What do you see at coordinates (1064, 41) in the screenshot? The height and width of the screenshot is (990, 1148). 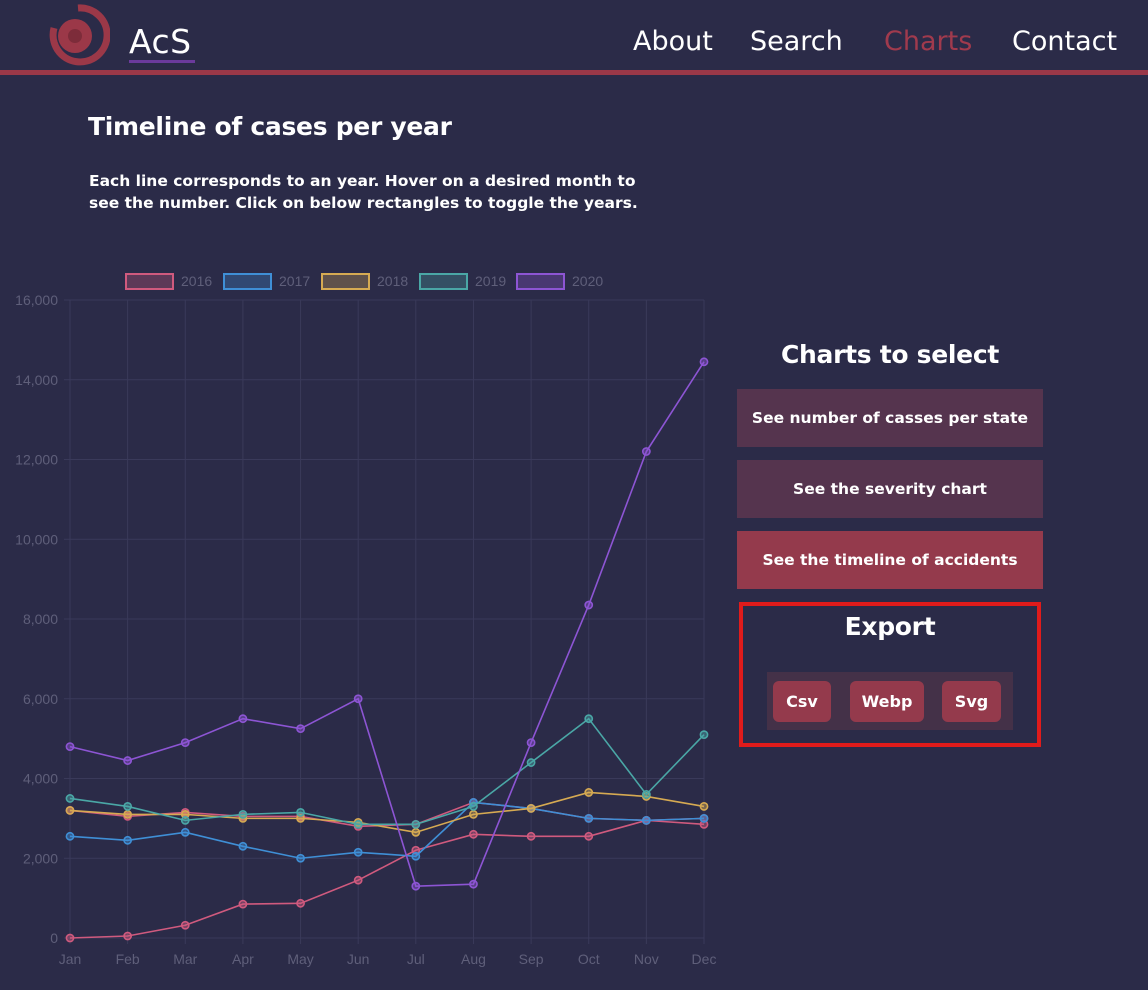 I see `nav-contact: Contact` at bounding box center [1064, 41].